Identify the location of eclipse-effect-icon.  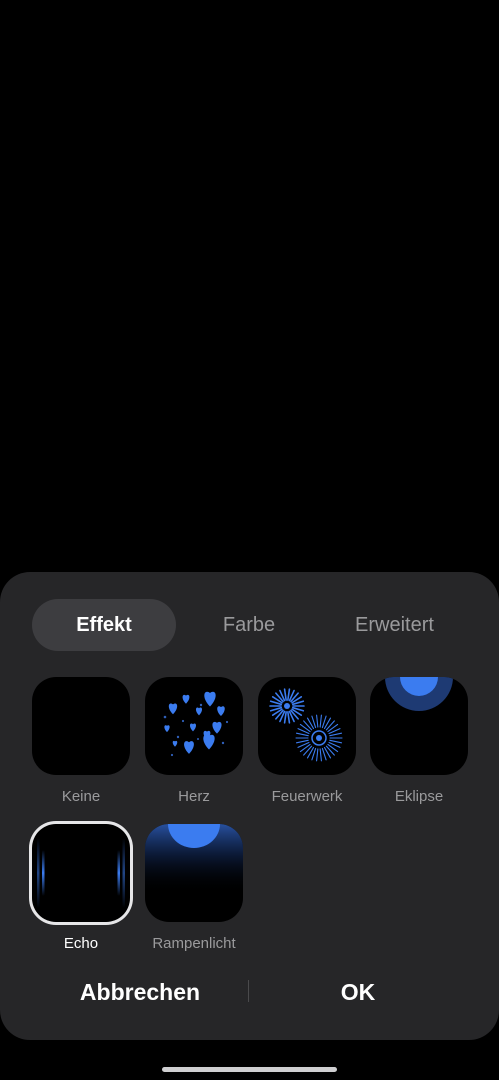
(419, 696).